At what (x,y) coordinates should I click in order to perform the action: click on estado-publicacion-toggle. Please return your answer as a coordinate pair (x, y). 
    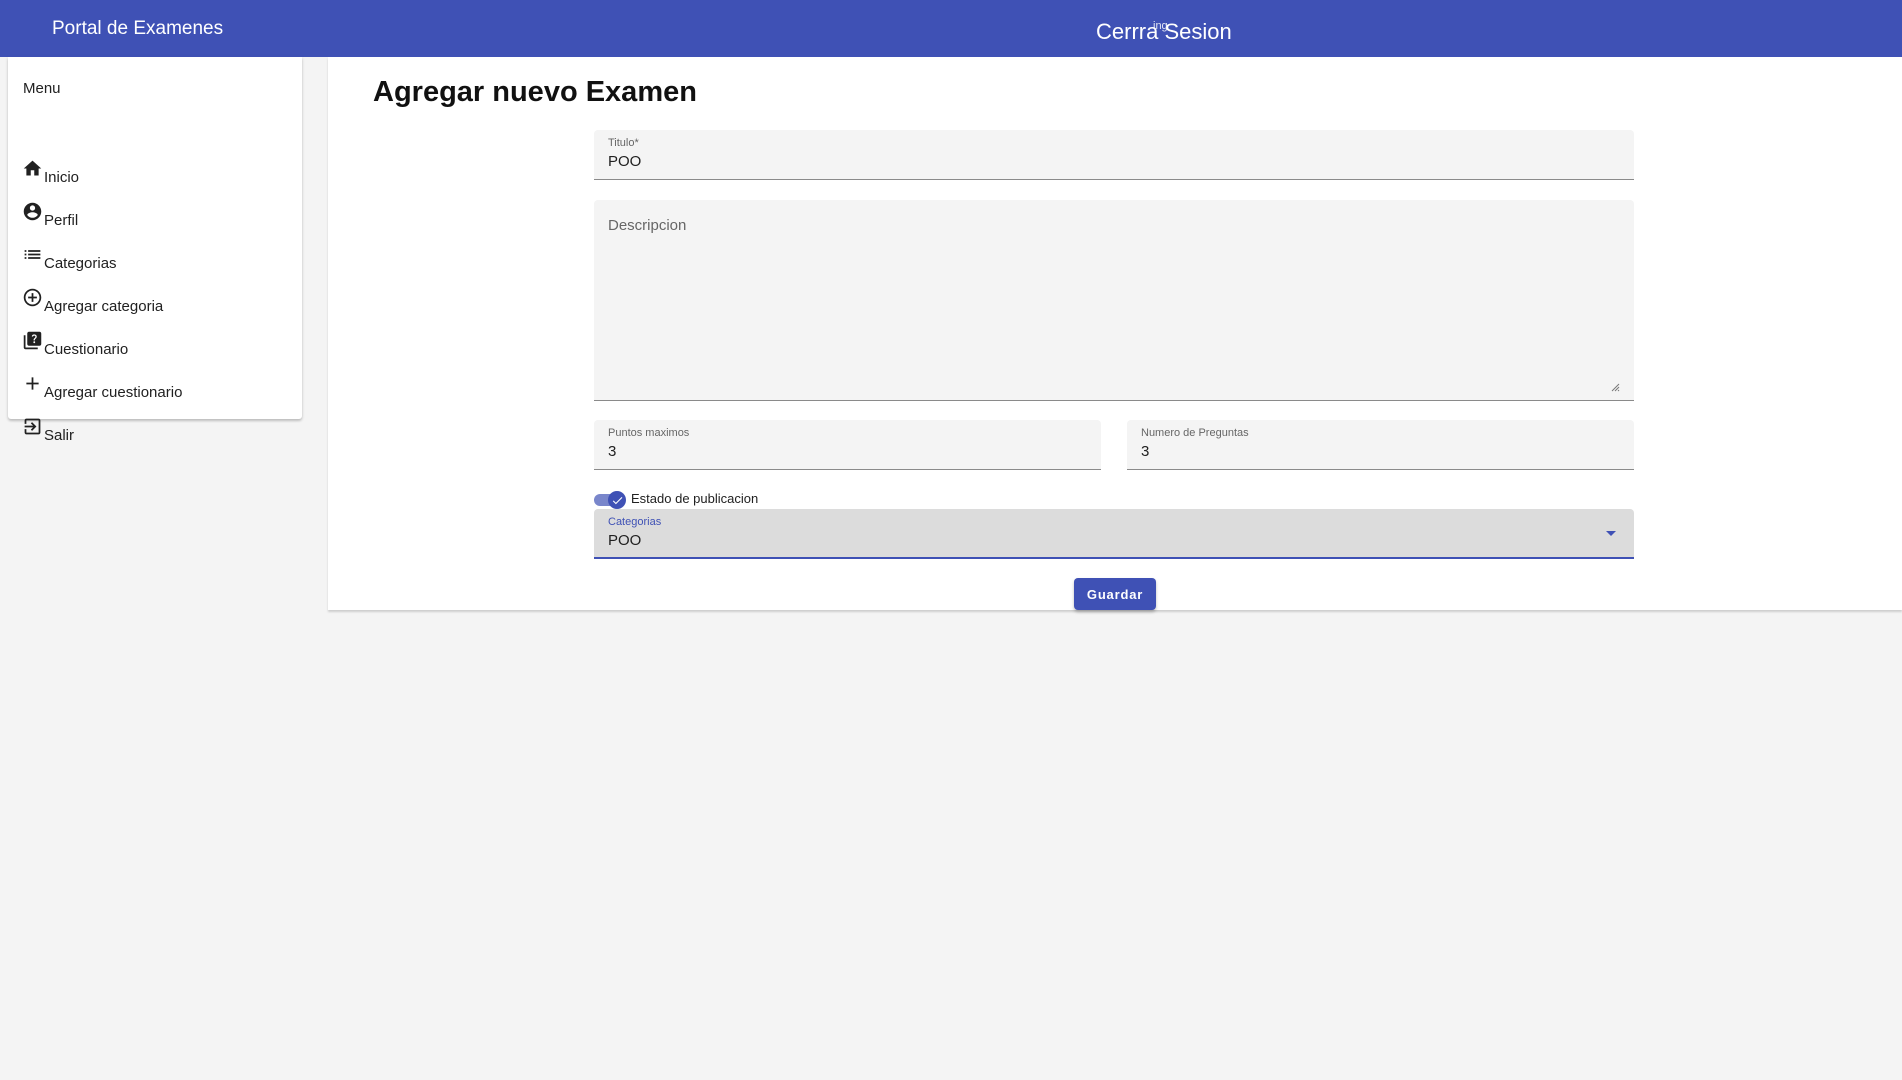
    Looking at the image, I should click on (611, 500).